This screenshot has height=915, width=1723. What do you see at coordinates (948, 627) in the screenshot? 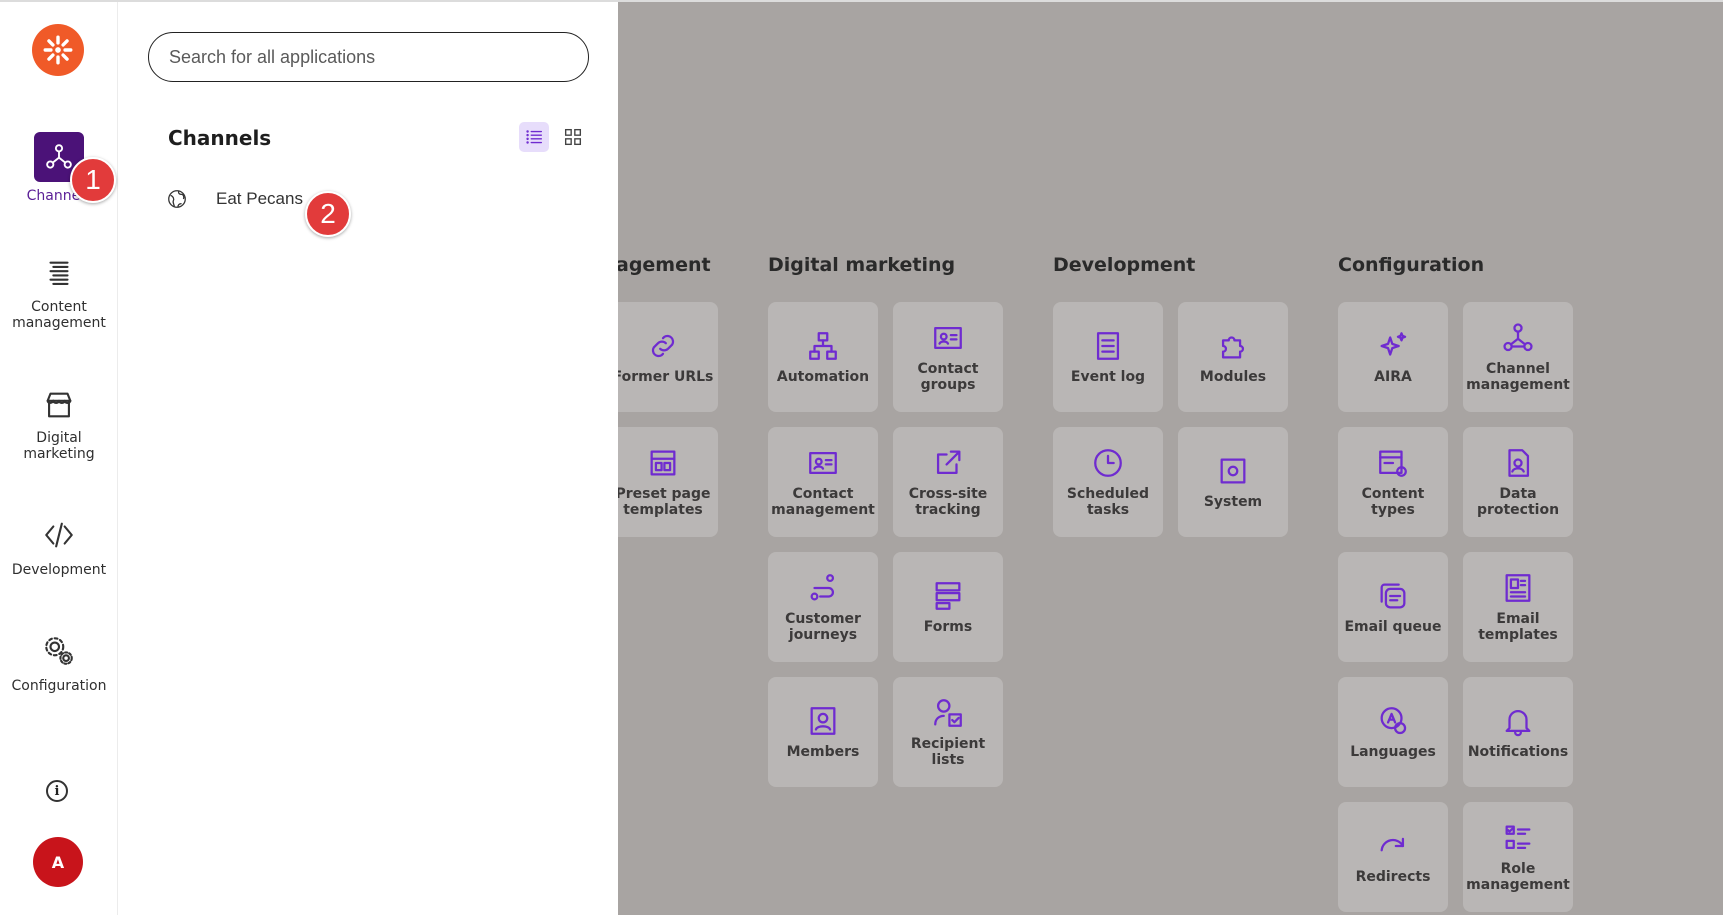
I see `tile-label: Forms` at bounding box center [948, 627].